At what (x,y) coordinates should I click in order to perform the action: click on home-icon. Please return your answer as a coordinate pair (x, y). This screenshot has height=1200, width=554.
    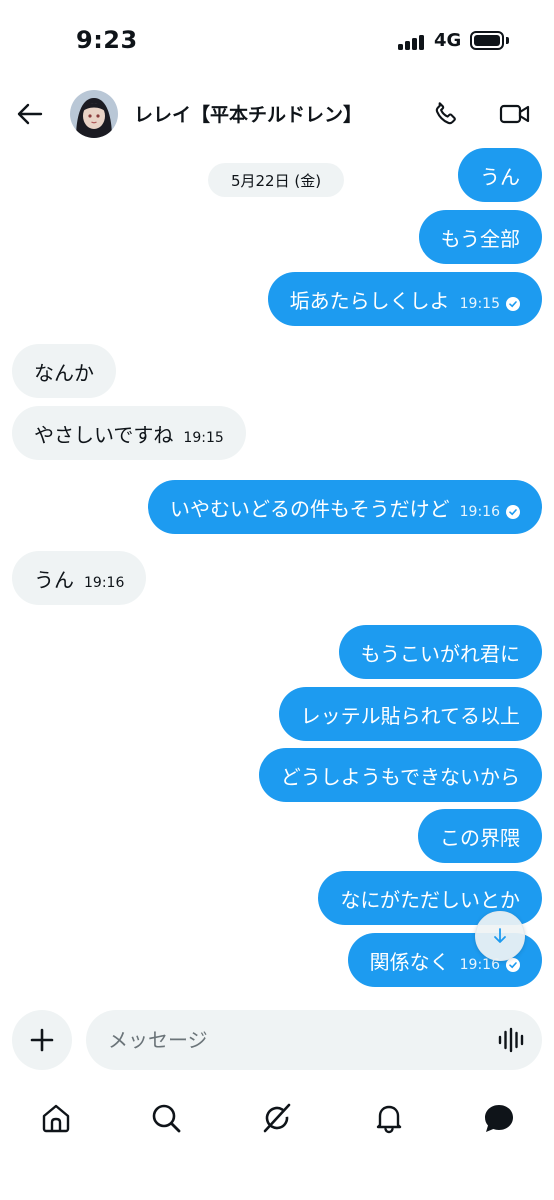
    Looking at the image, I should click on (56, 1118).